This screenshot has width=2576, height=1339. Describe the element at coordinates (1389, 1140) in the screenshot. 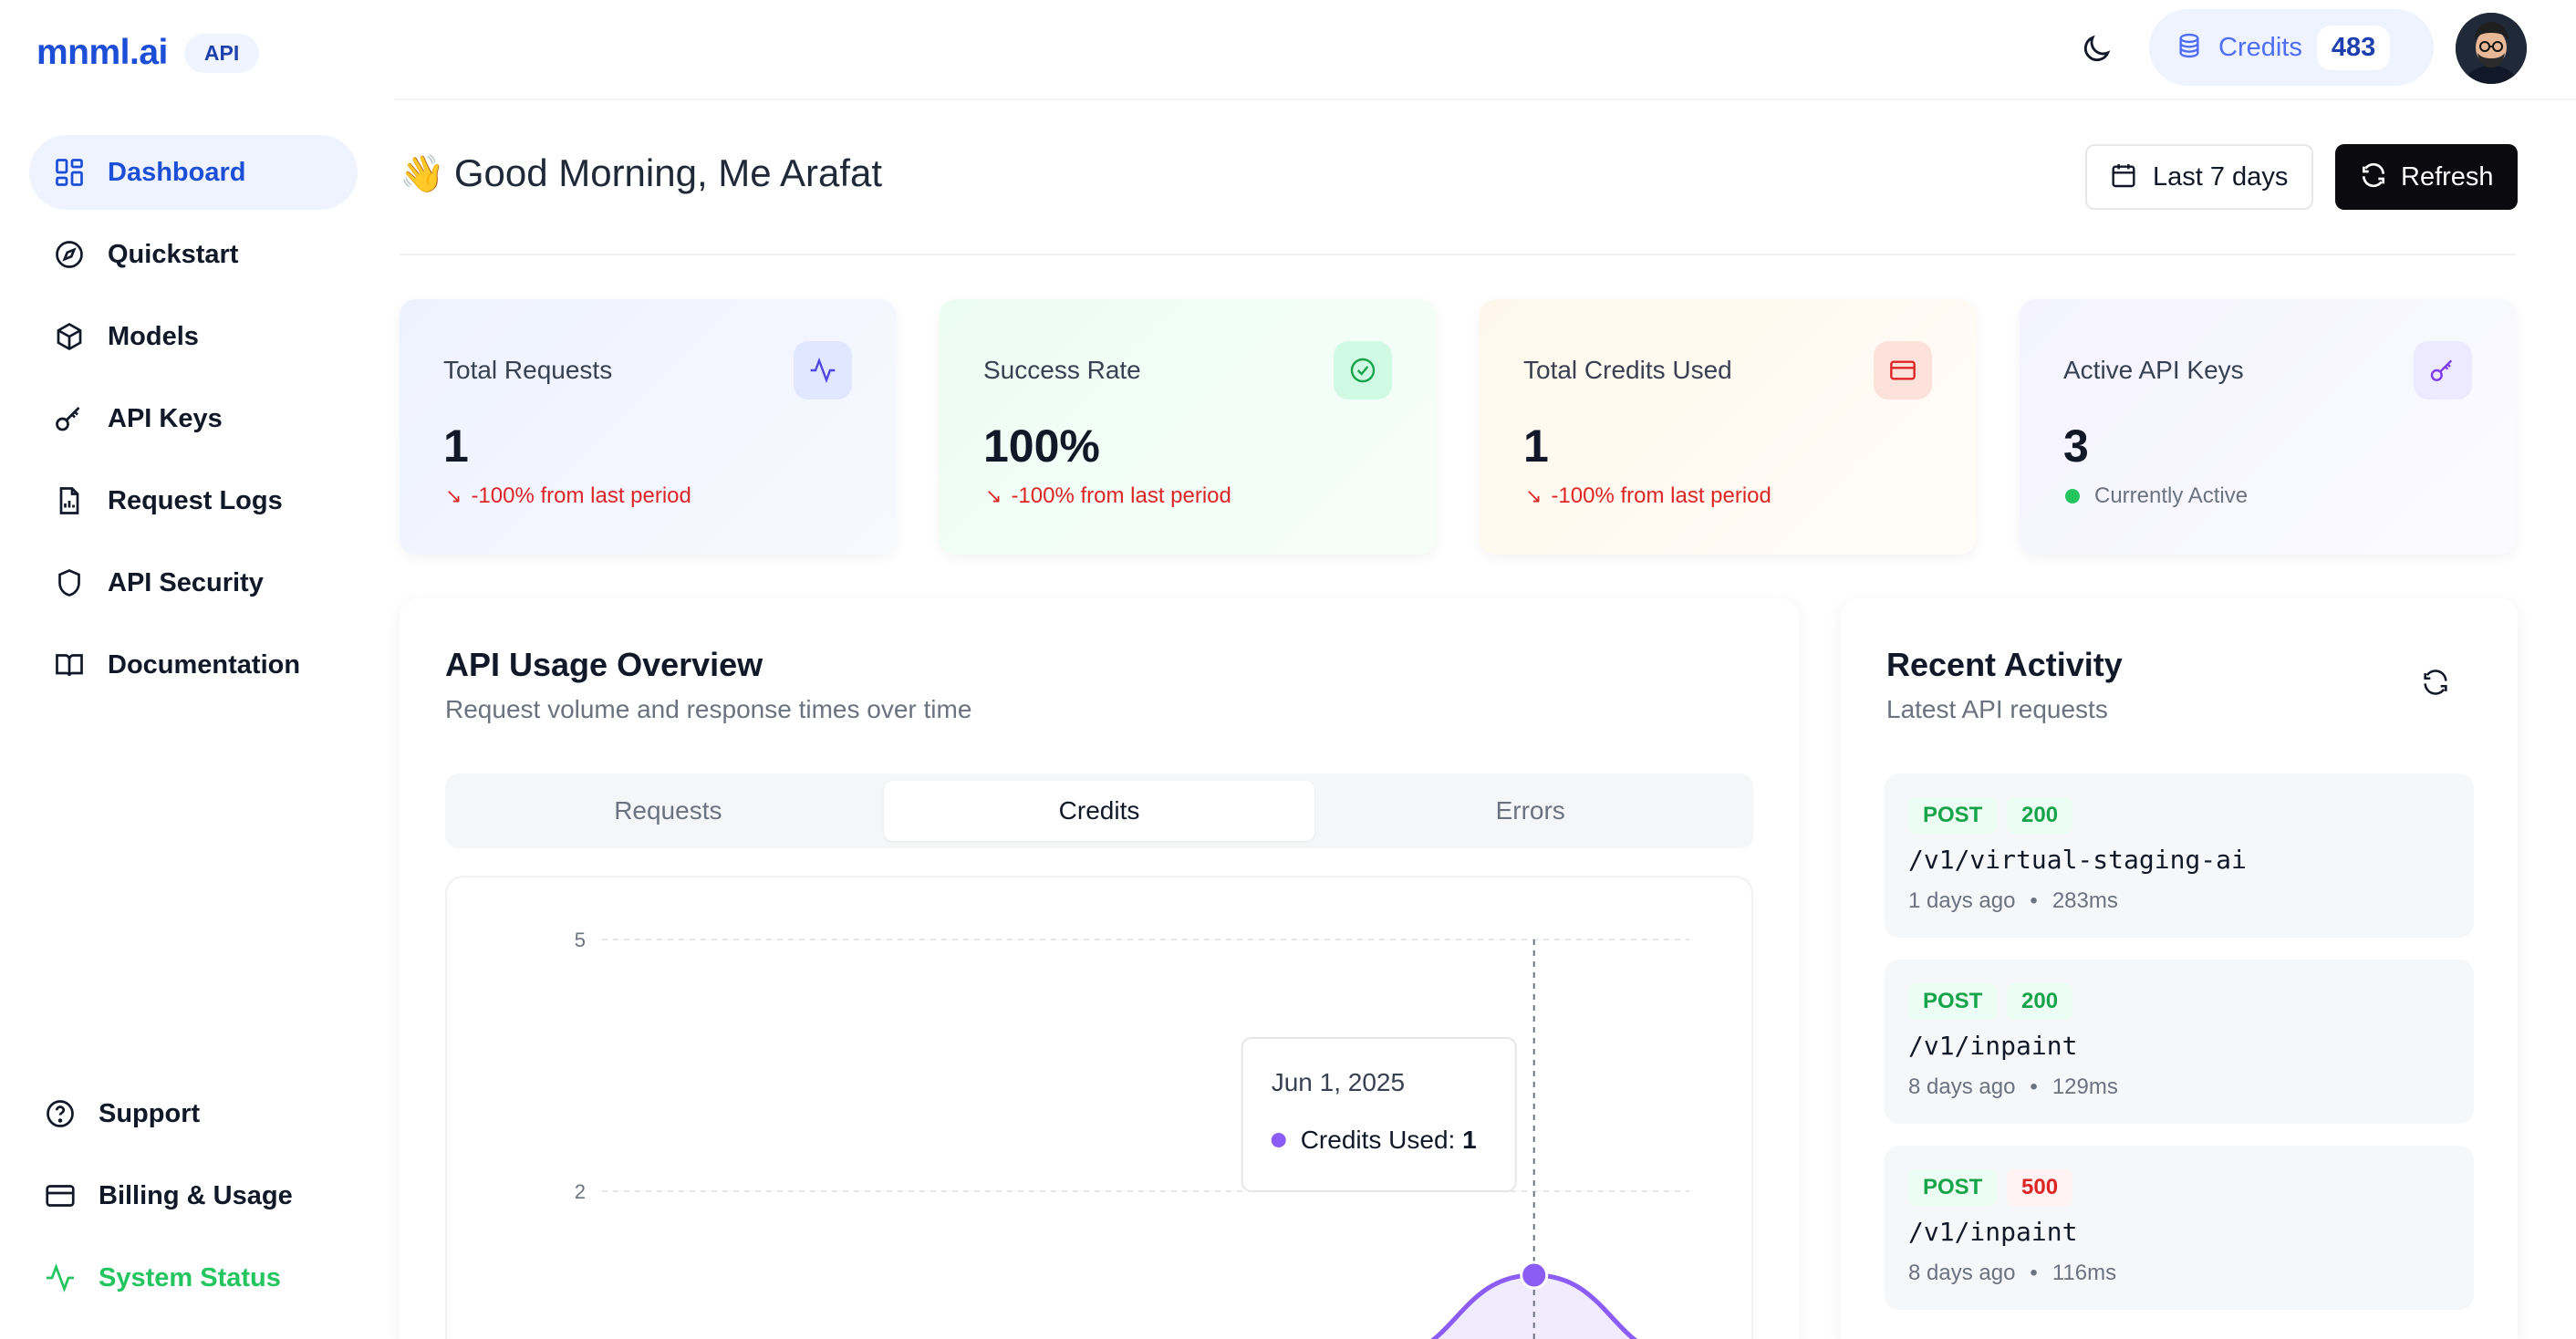

I see `tooltip-label: Credits Used: 1` at that location.